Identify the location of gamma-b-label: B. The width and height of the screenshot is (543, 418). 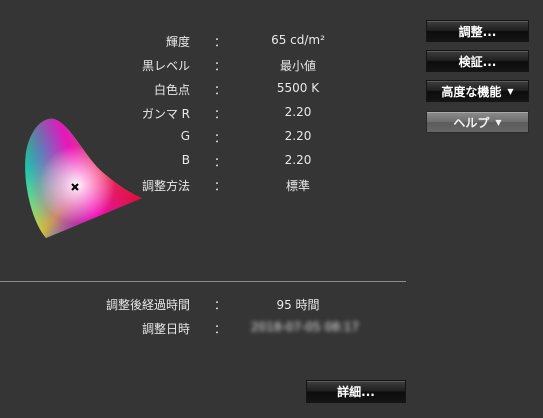
(185, 160).